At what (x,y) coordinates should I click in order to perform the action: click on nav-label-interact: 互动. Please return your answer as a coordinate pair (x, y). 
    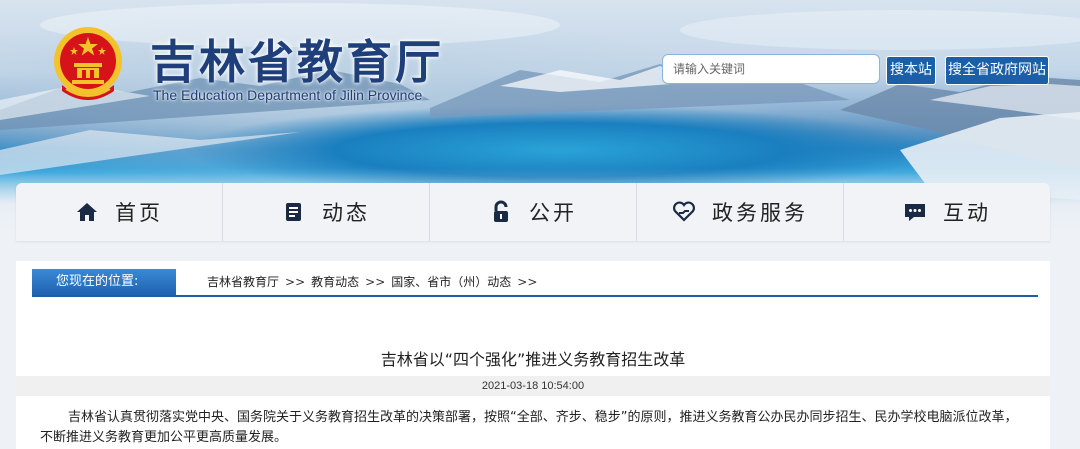
    Looking at the image, I should click on (967, 213).